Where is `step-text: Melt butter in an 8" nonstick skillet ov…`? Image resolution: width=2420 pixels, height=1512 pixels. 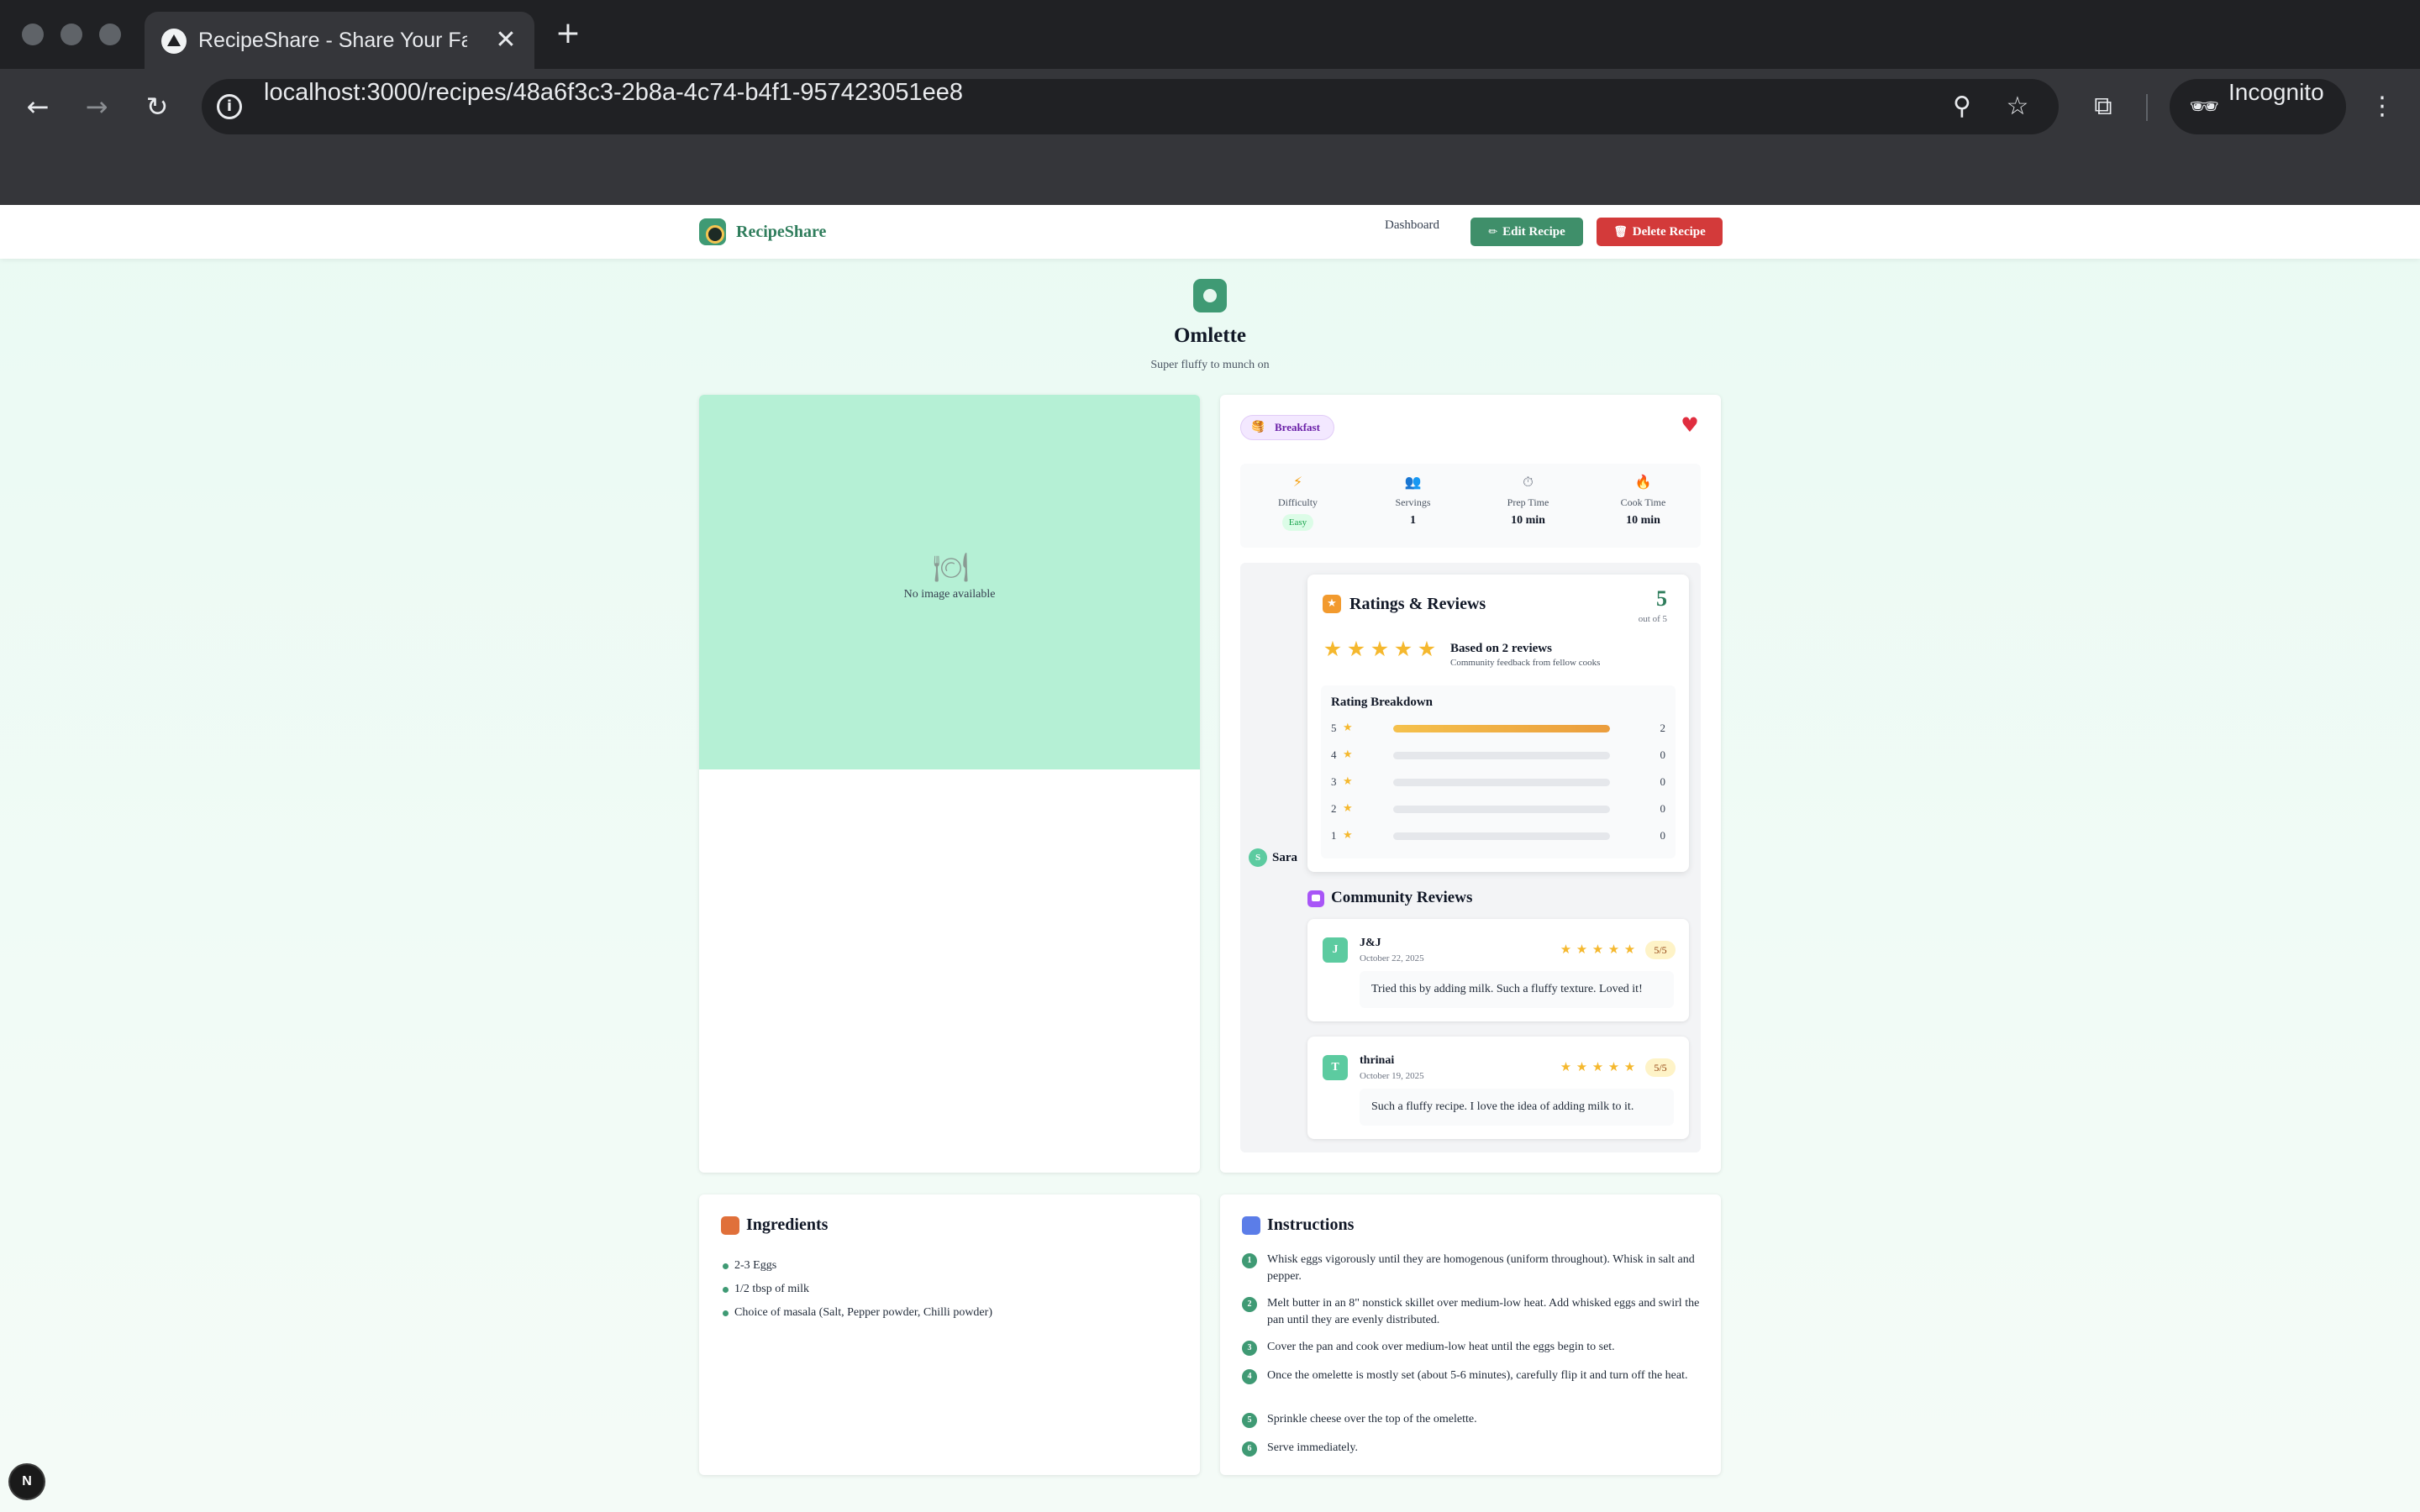
step-text: Melt butter in an 8" nonstick skillet ov… is located at coordinates (1483, 1311).